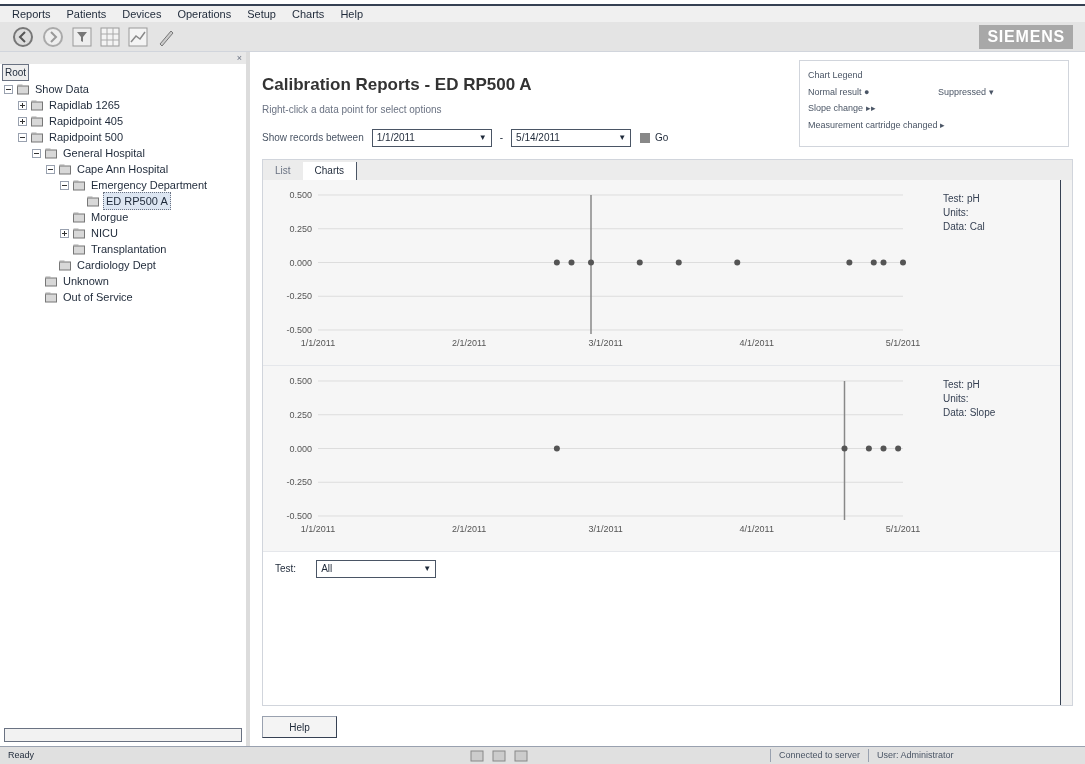  I want to click on close-icon: ×, so click(239, 58).